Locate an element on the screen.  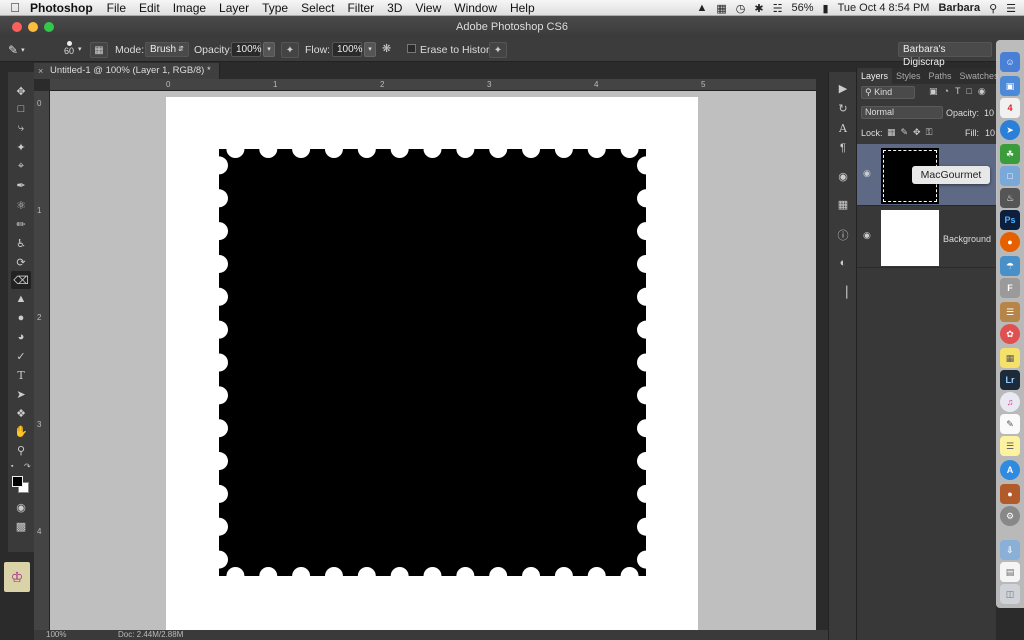
erase-history-checkbox is located at coordinates (411, 48).